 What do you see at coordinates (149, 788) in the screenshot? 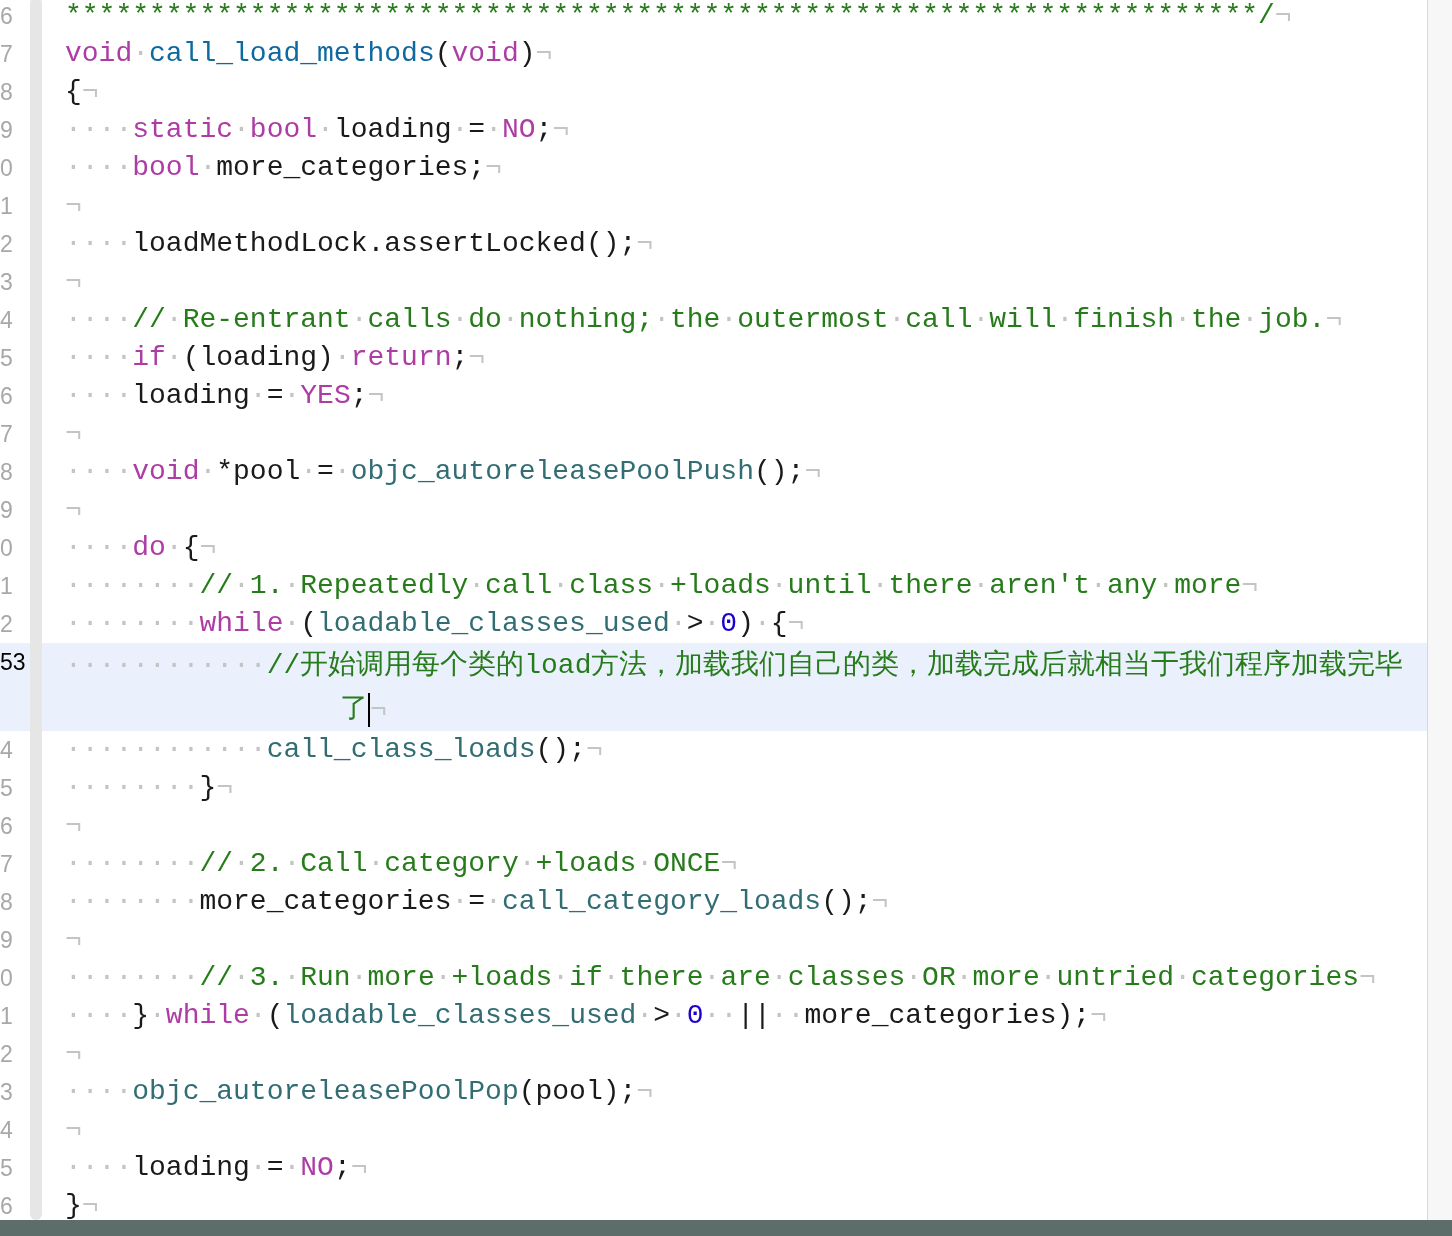
I see `code-line: ········}¬` at bounding box center [149, 788].